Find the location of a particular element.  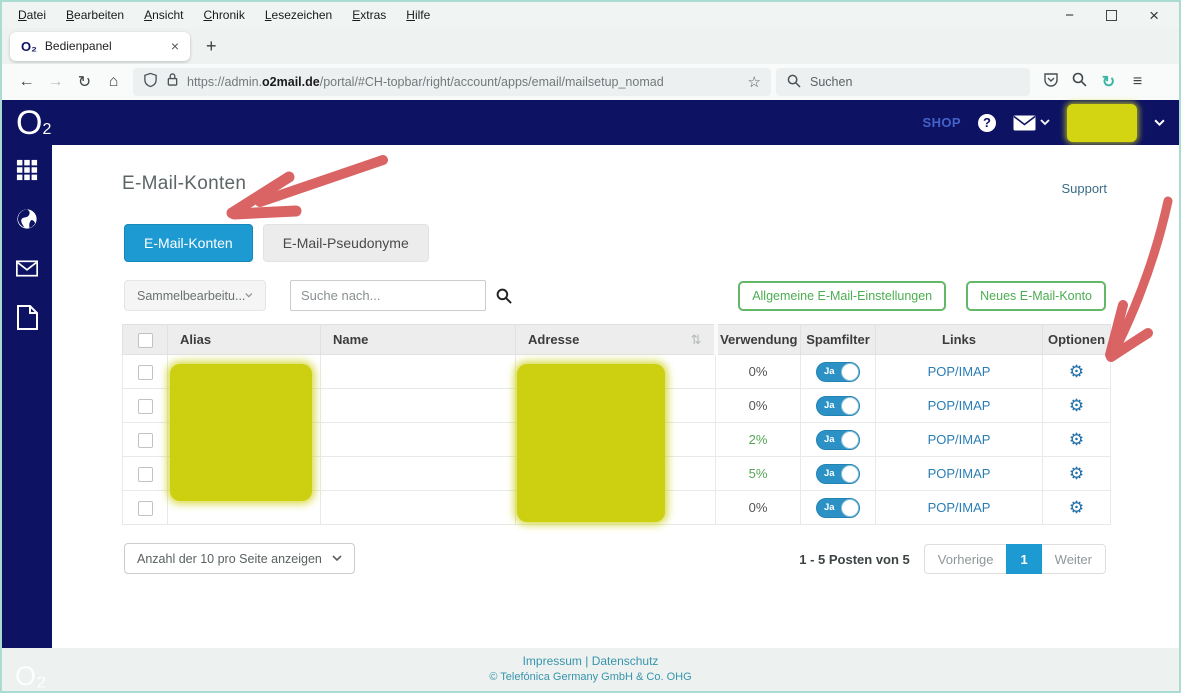

tab-email-pseudonyme: E-Mail-Pseudonyme is located at coordinates (345, 243).